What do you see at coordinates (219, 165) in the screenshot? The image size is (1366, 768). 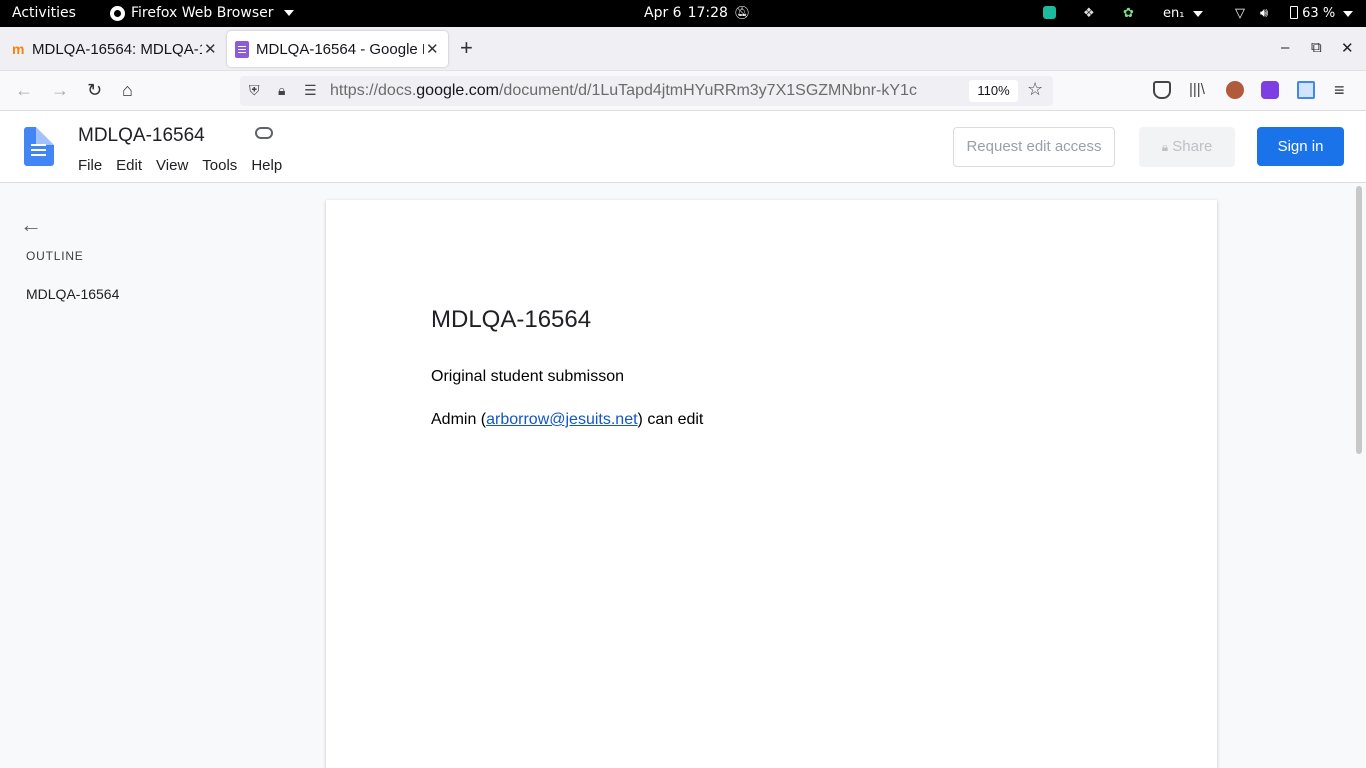 I see `menu-tools: Tools` at bounding box center [219, 165].